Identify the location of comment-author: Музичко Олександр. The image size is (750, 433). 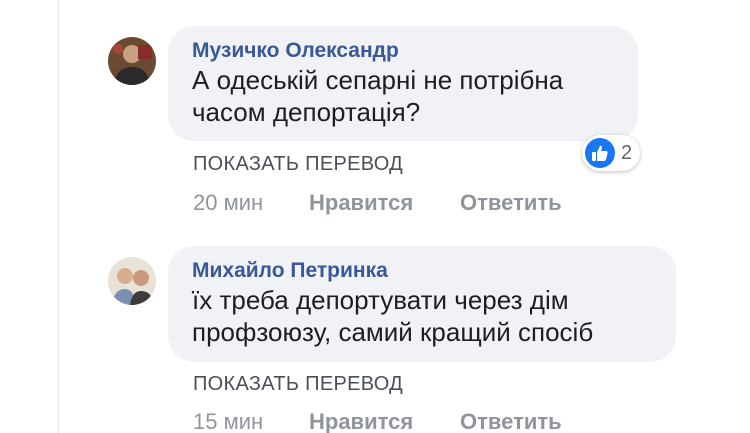
(403, 51).